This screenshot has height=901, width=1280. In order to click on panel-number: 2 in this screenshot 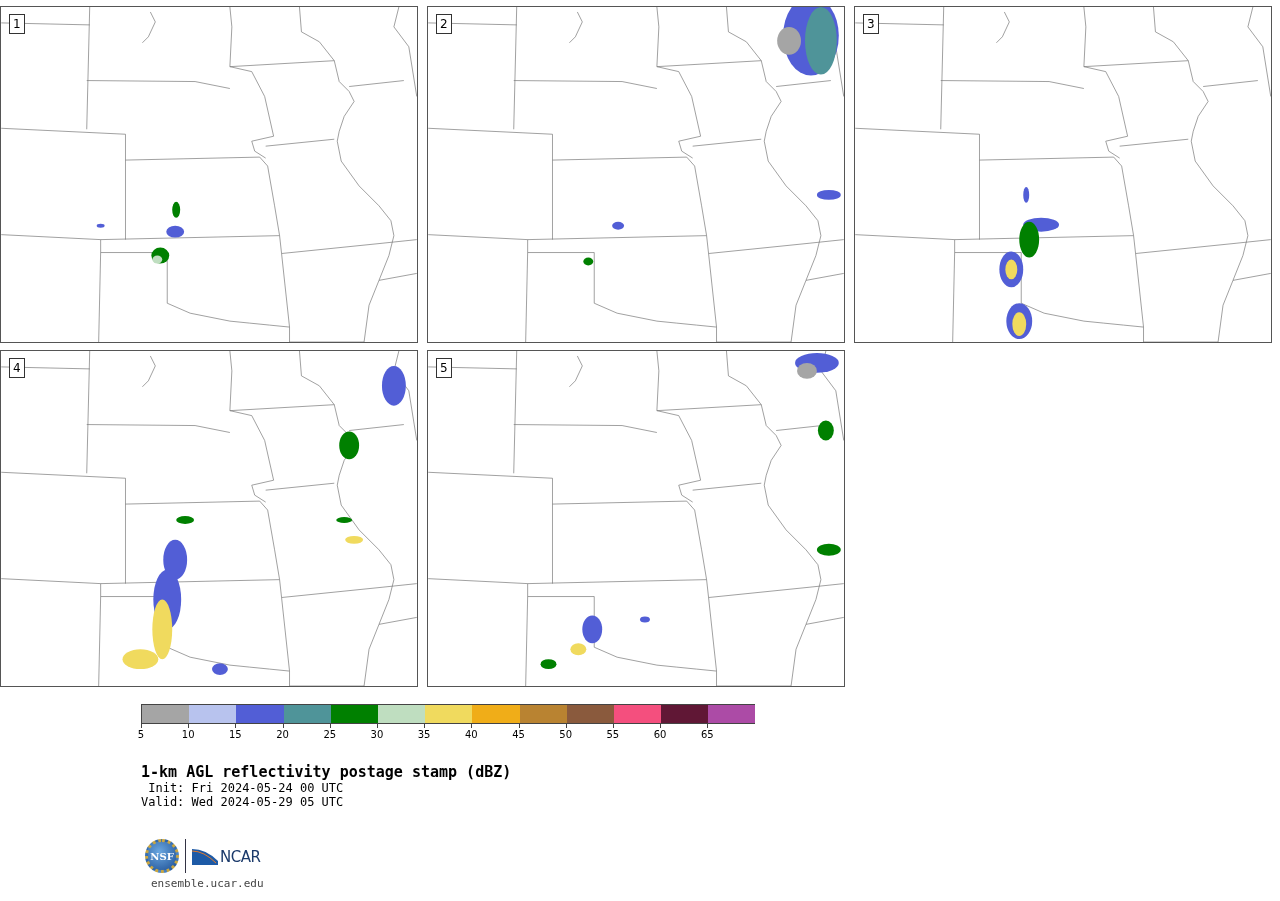, I will do `click(444, 24)`.